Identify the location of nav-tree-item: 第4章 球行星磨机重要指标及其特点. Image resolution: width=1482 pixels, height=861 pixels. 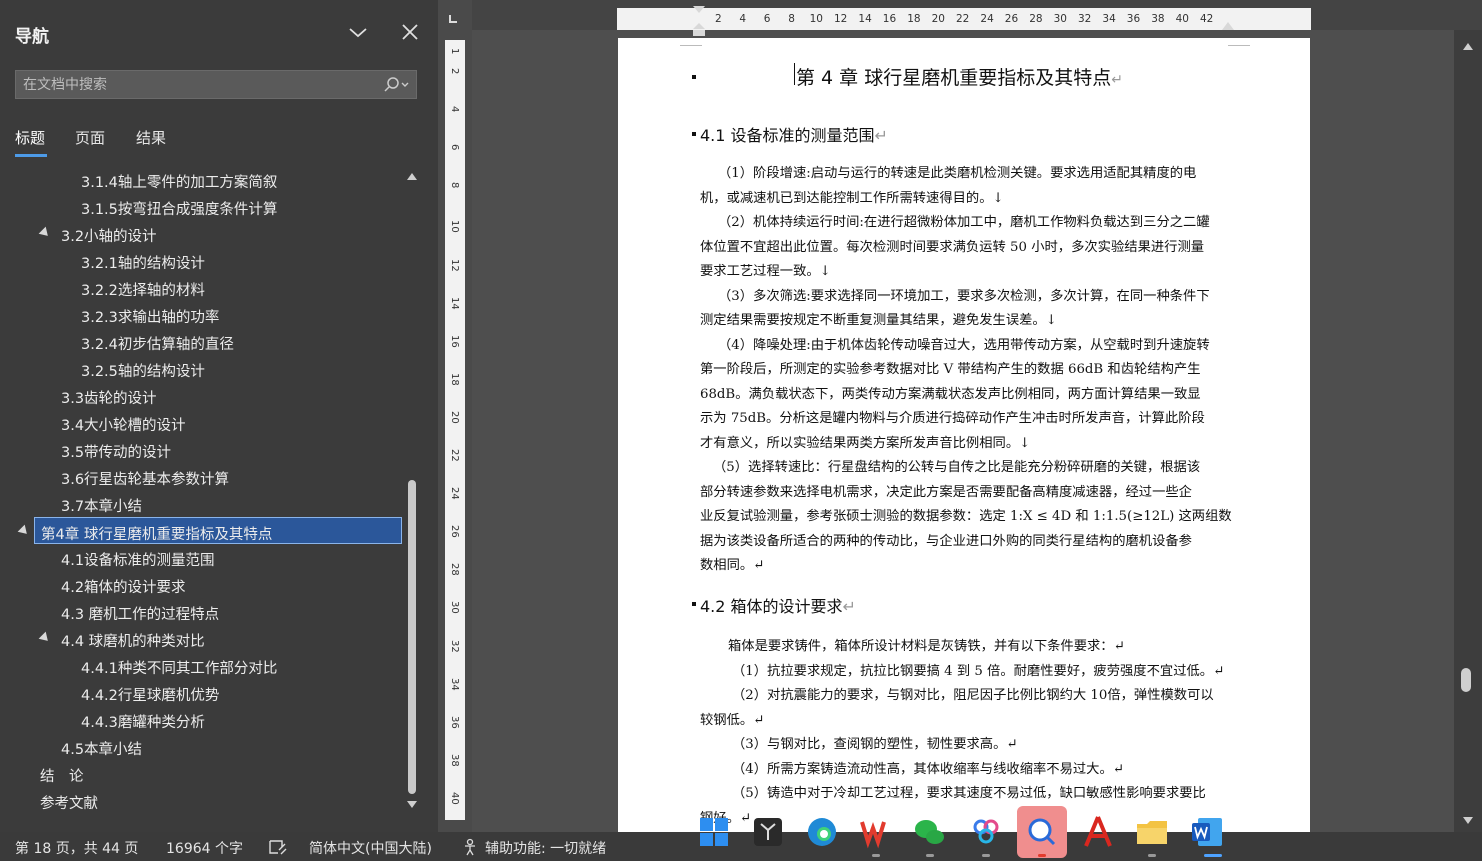
(209, 530).